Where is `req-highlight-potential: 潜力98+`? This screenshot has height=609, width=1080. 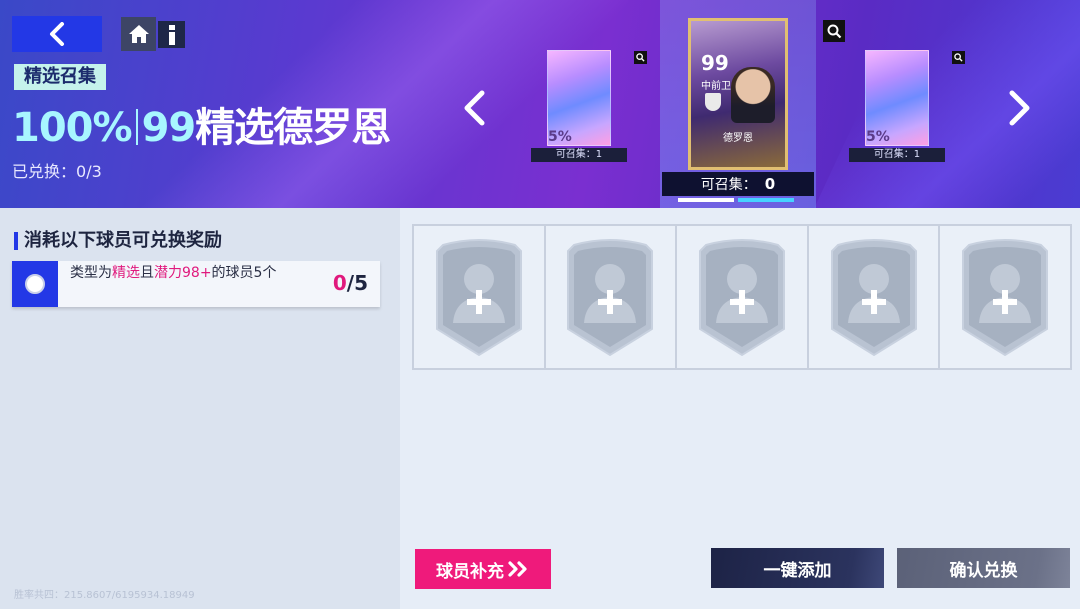
req-highlight-potential: 潜力98+ is located at coordinates (183, 273).